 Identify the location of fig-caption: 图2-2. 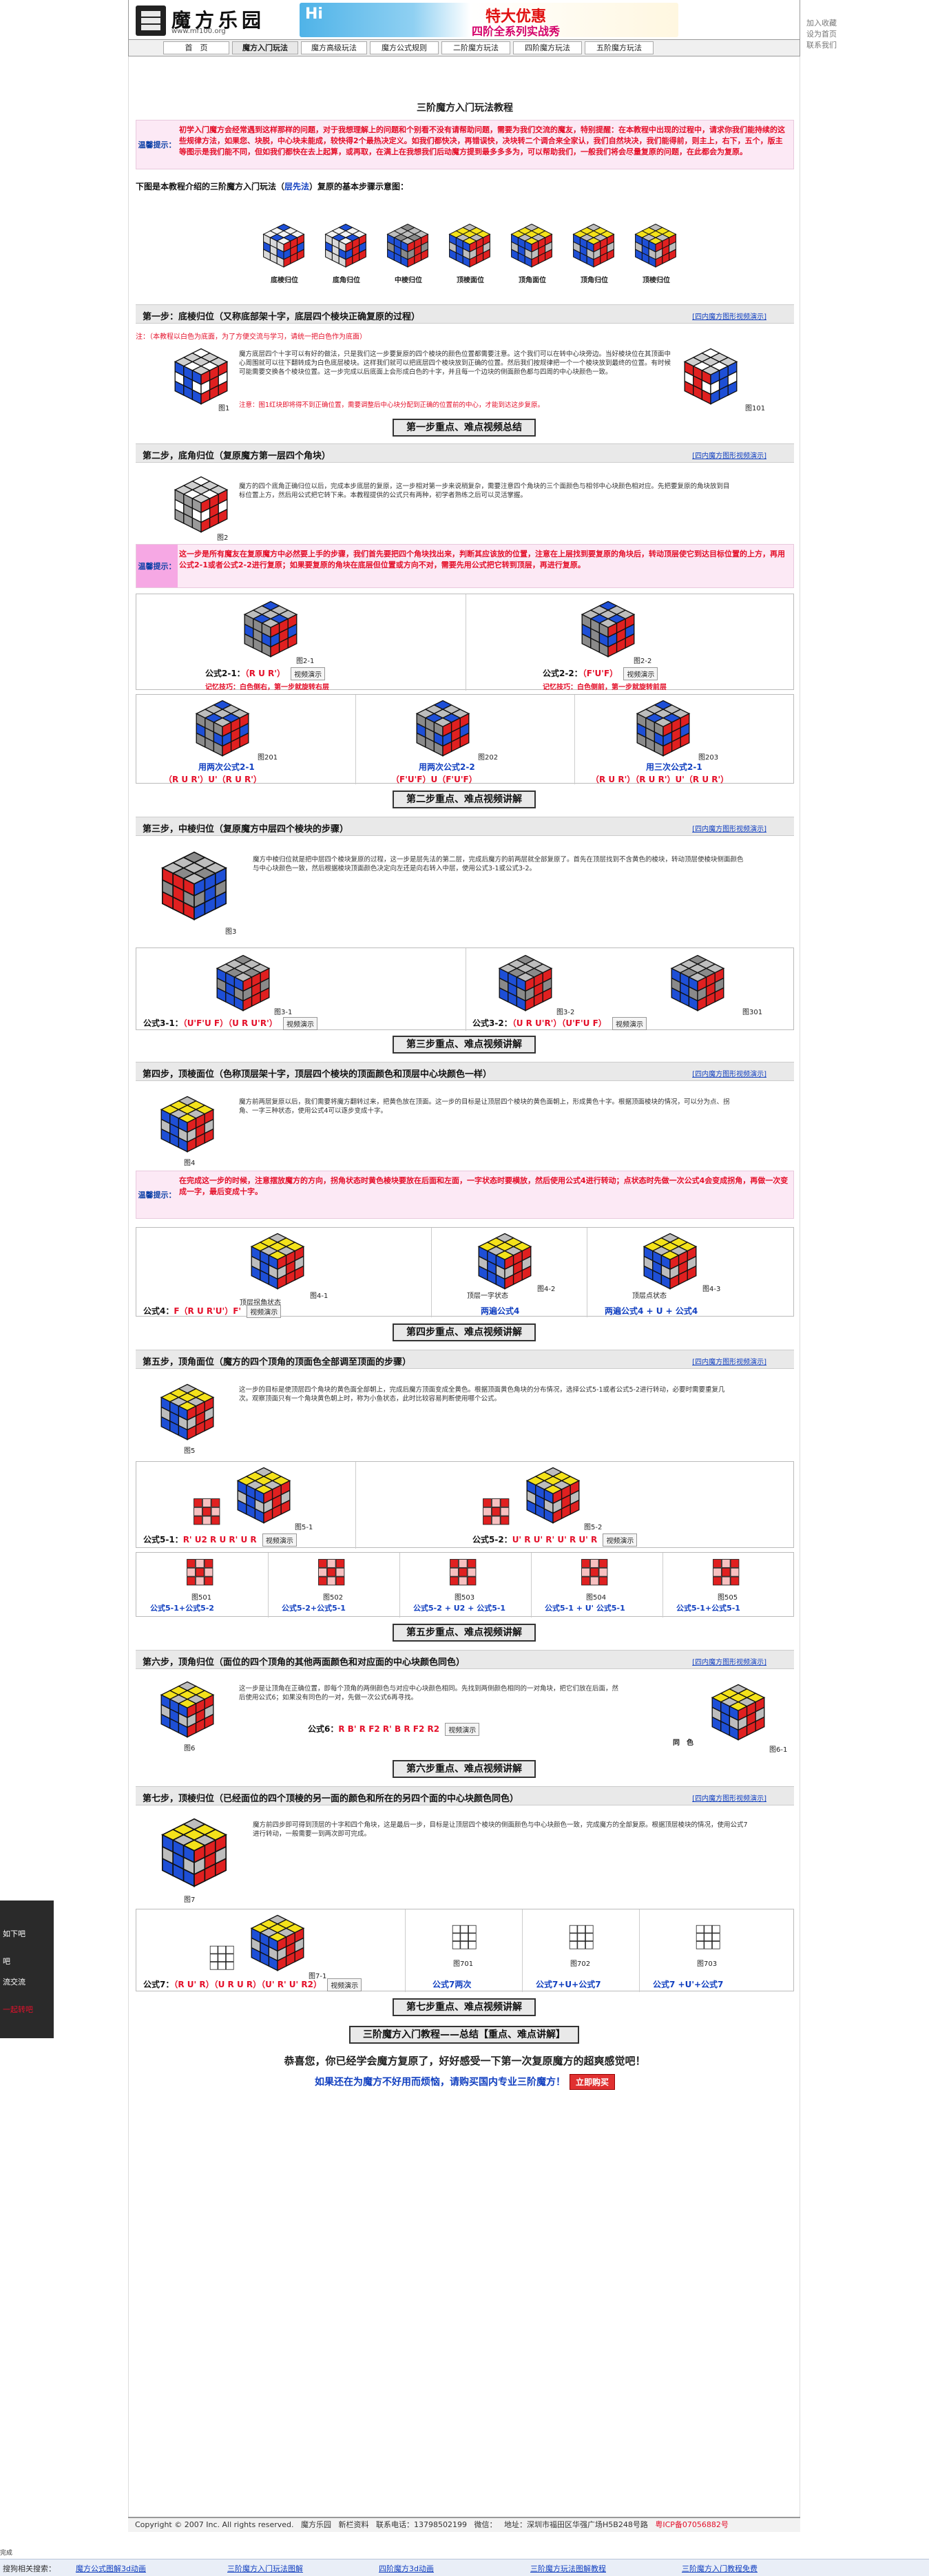
(643, 661).